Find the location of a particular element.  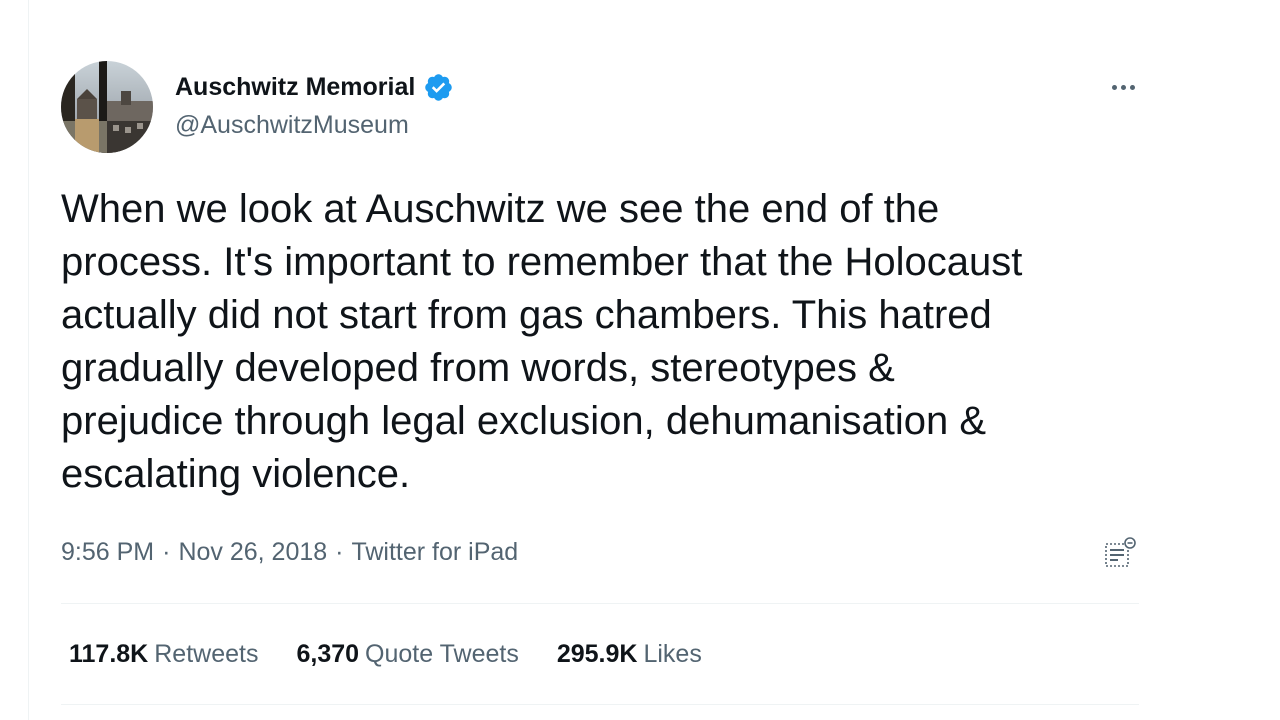

quote-tweets-stat: 6,370 Quote Tweets is located at coordinates (407, 654).